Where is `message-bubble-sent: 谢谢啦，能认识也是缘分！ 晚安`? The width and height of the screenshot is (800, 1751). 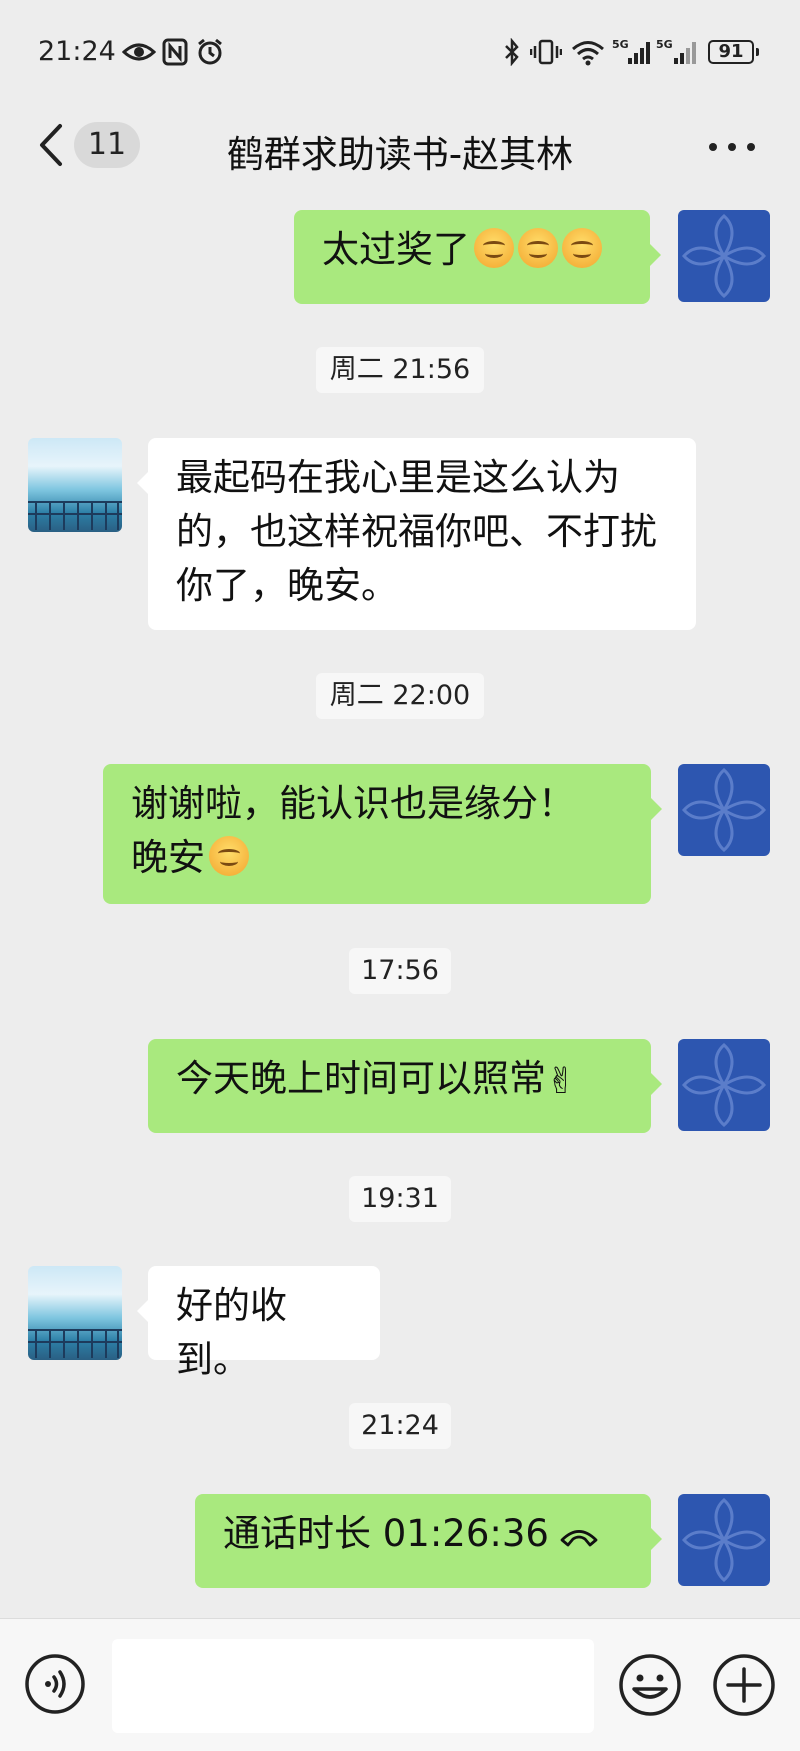
message-bubble-sent: 谢谢啦，能认识也是缘分！ 晚安 is located at coordinates (382, 834).